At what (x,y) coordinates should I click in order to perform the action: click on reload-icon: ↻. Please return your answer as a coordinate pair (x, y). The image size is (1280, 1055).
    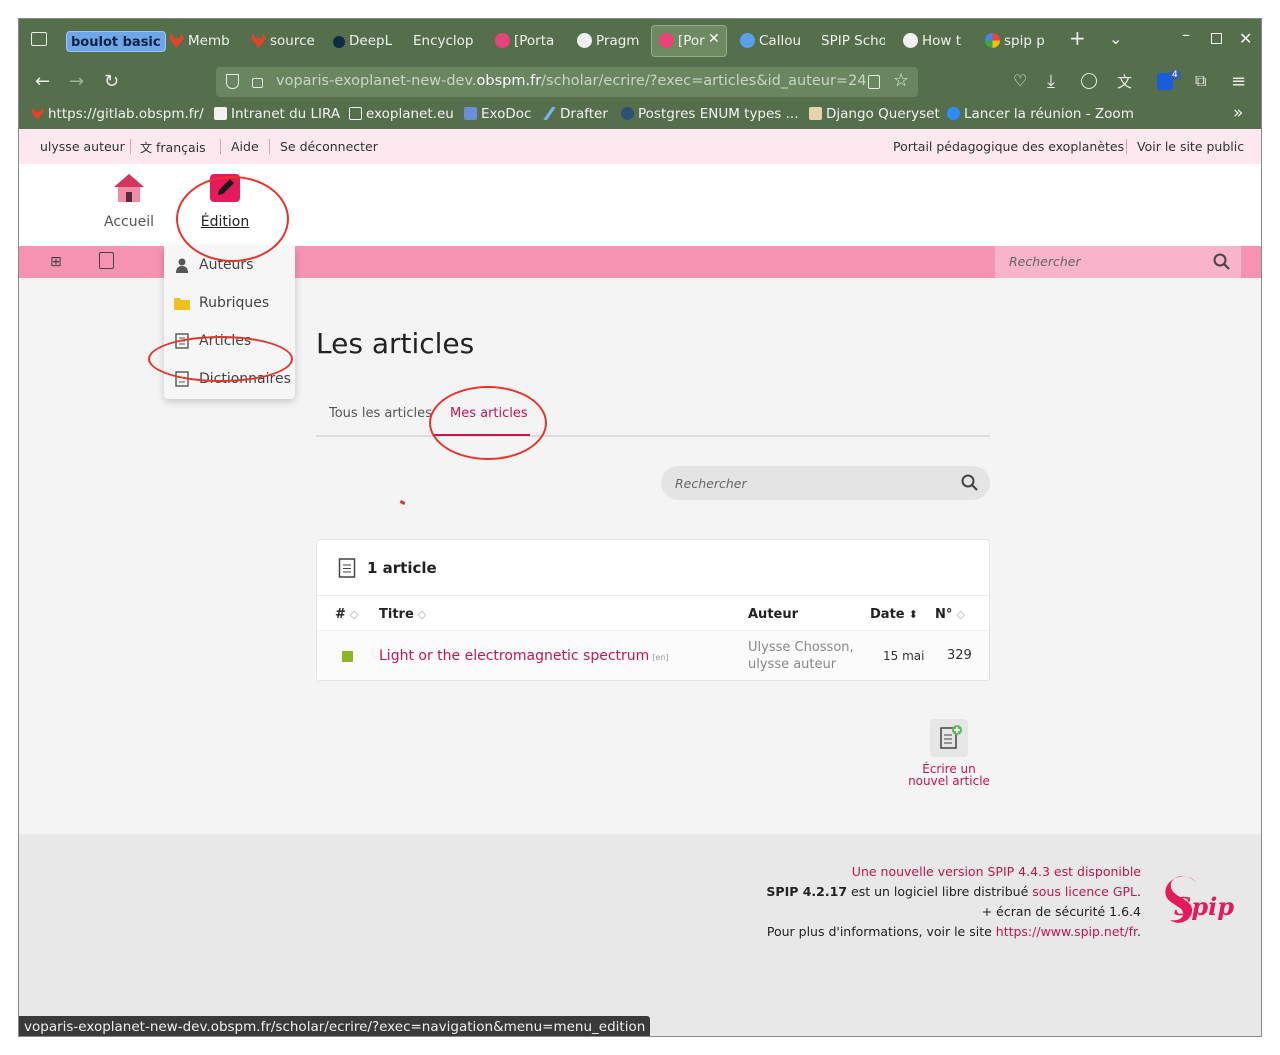
    Looking at the image, I should click on (111, 81).